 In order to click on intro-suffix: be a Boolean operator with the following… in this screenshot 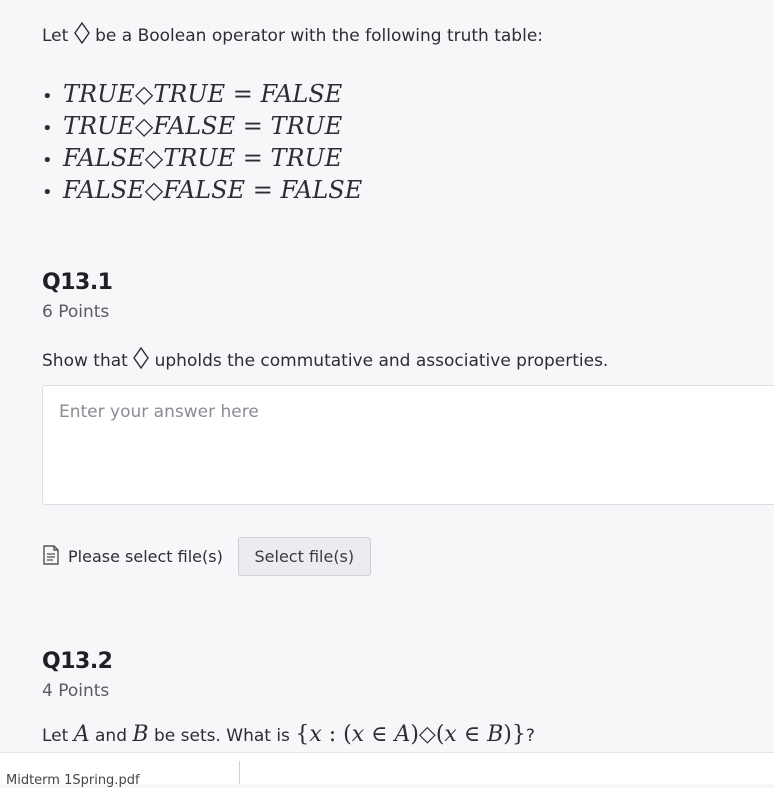, I will do `click(319, 36)`.